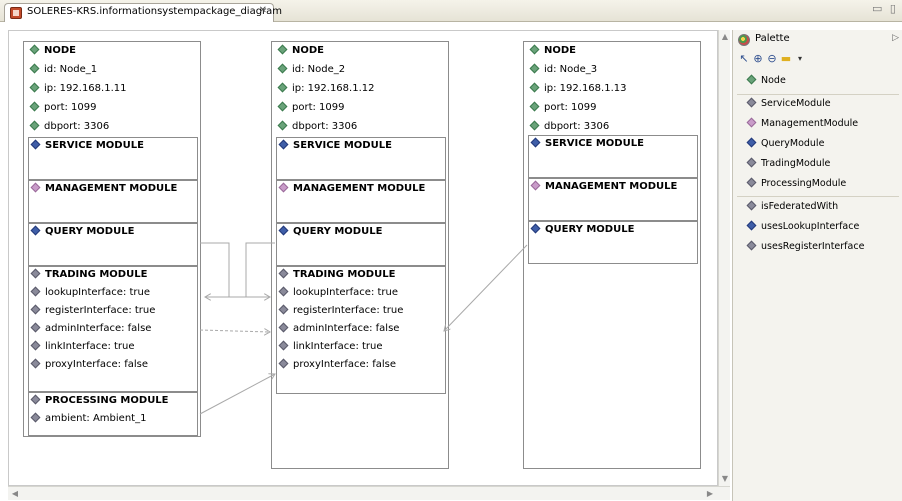 The height and width of the screenshot is (501, 902). Describe the element at coordinates (335, 146) in the screenshot. I see `module-title: SERVICE MODULE` at that location.